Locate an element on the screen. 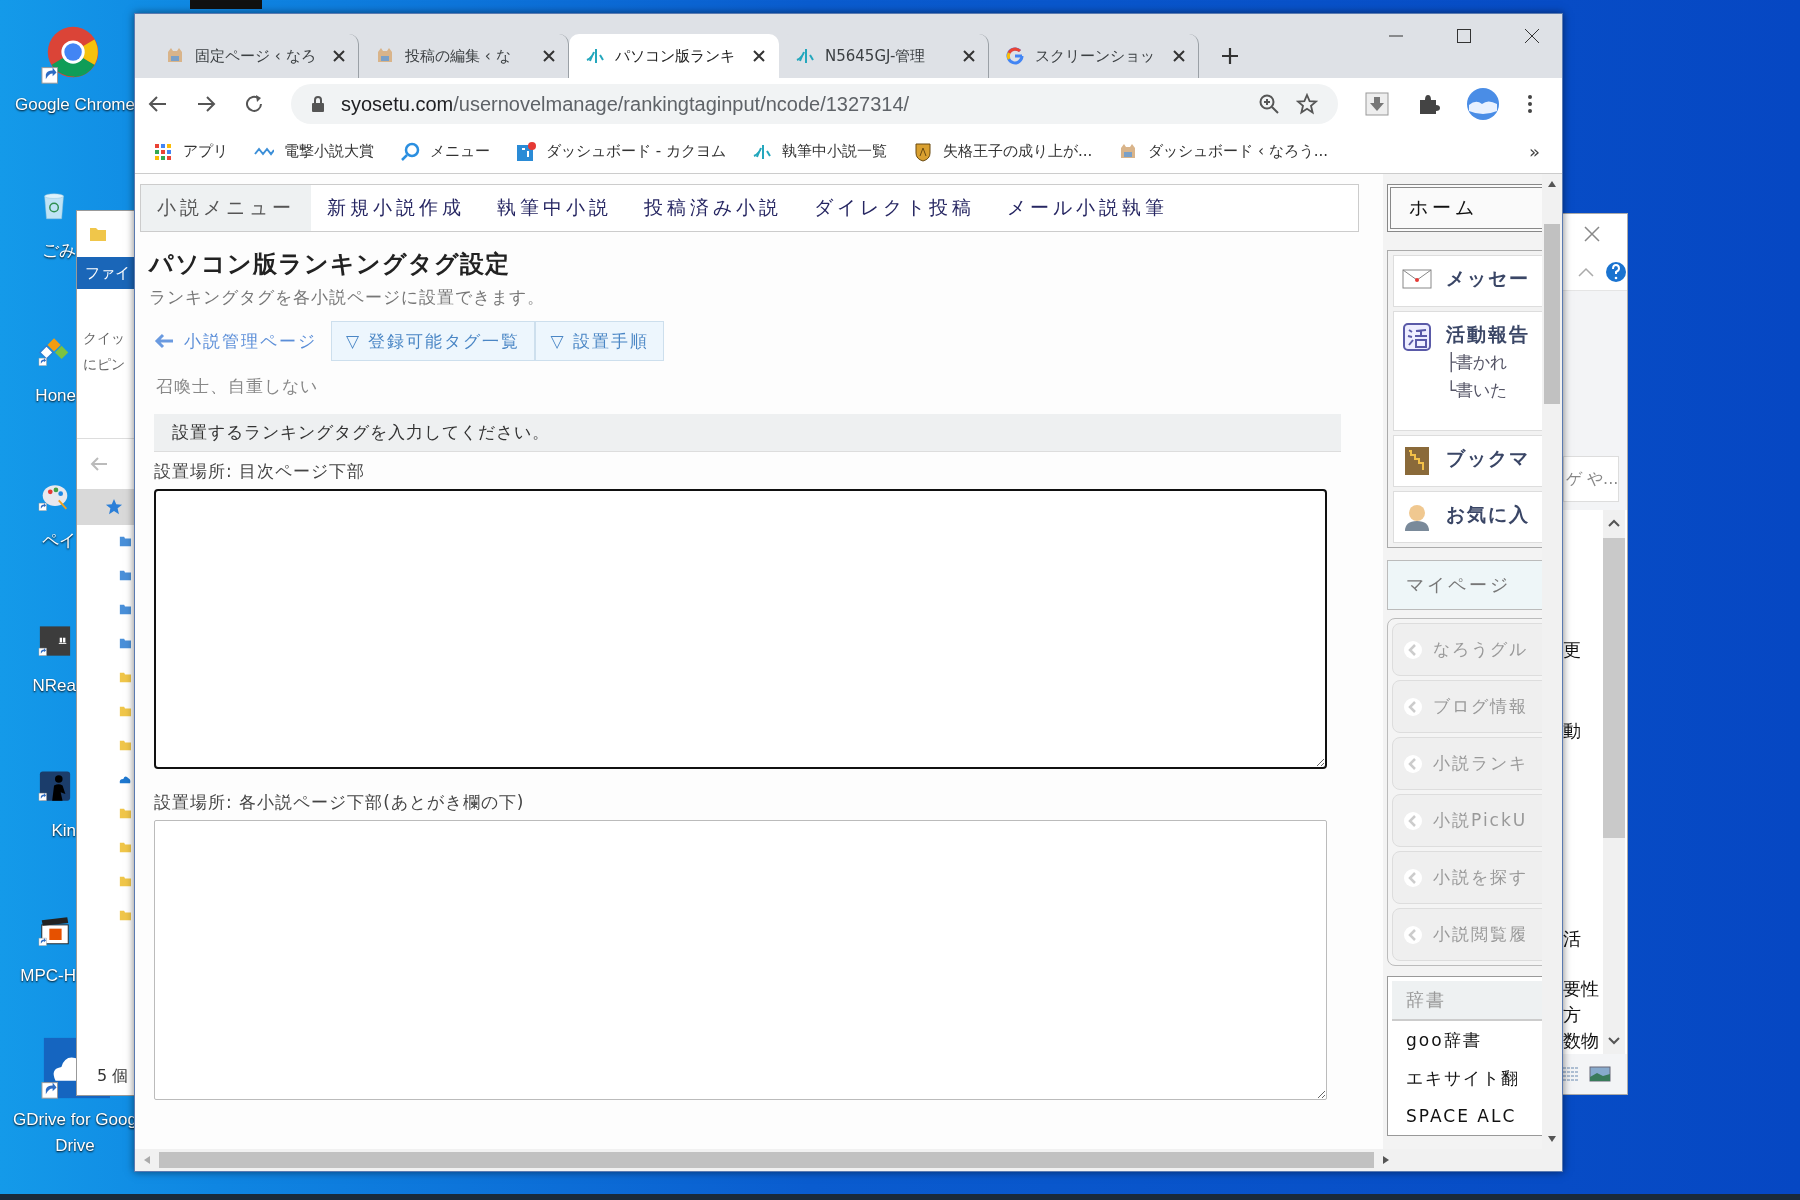 The width and height of the screenshot is (1800, 1200). tab-title: 投稿の編集 ‹ な is located at coordinates (458, 56).